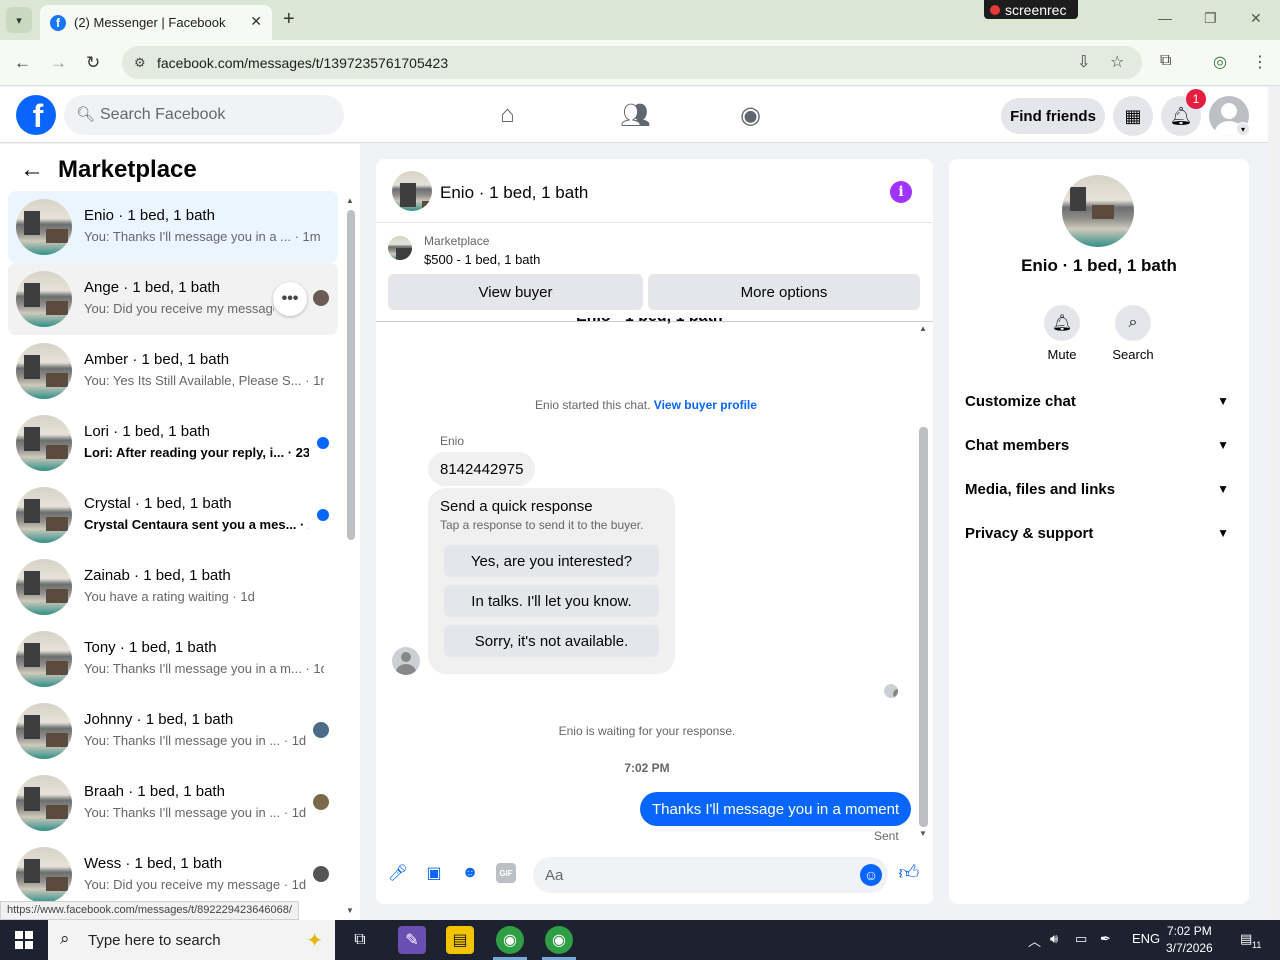  Describe the element at coordinates (153, 863) in the screenshot. I see `conversation-name: Wess · 1 bed, 1 bath` at that location.